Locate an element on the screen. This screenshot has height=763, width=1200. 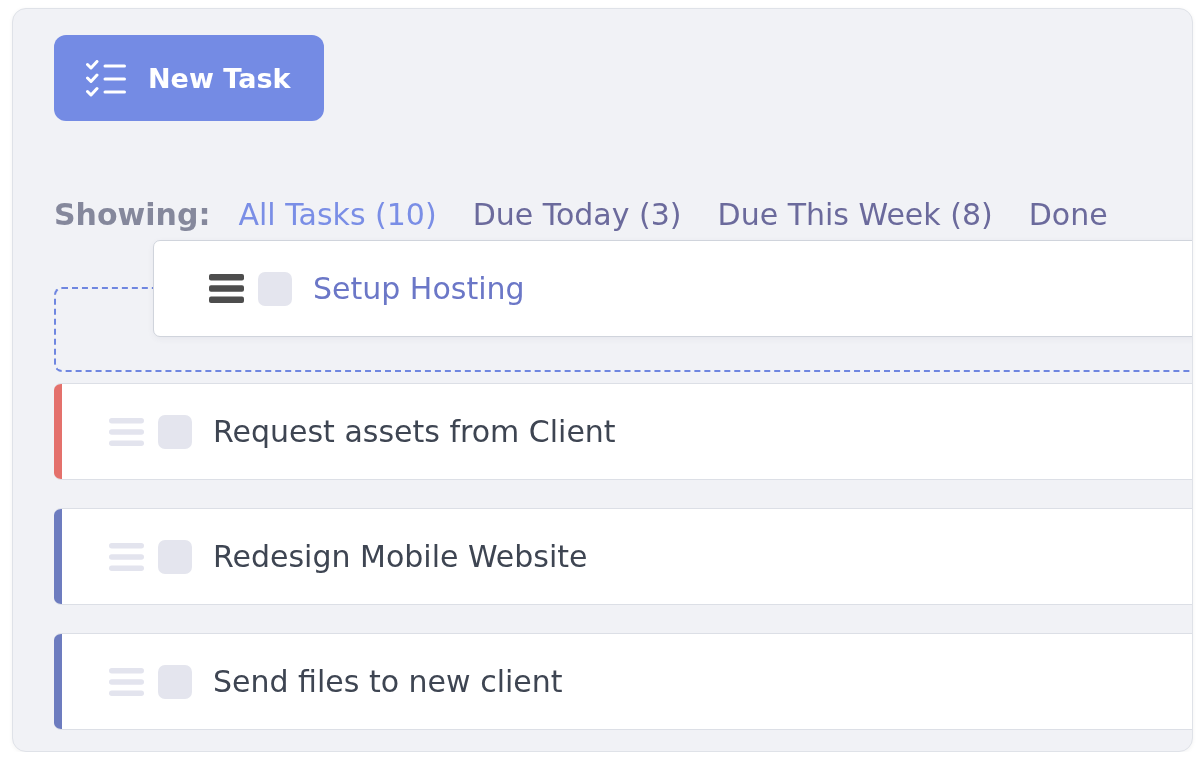
hamburger-icon is located at coordinates (226, 288).